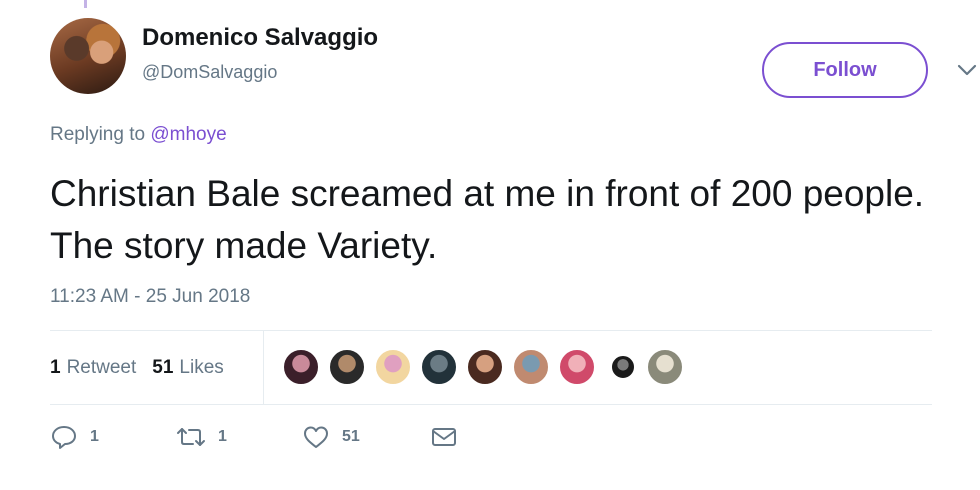  What do you see at coordinates (967, 70) in the screenshot?
I see `chevron-down-icon` at bounding box center [967, 70].